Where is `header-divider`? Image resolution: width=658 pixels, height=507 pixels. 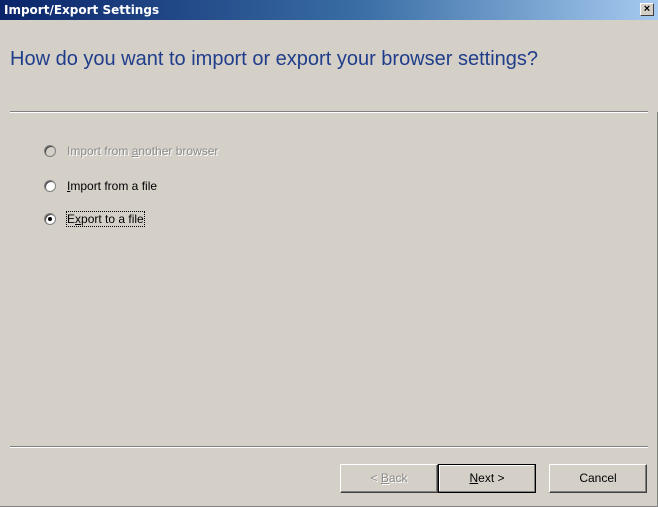 header-divider is located at coordinates (329, 112).